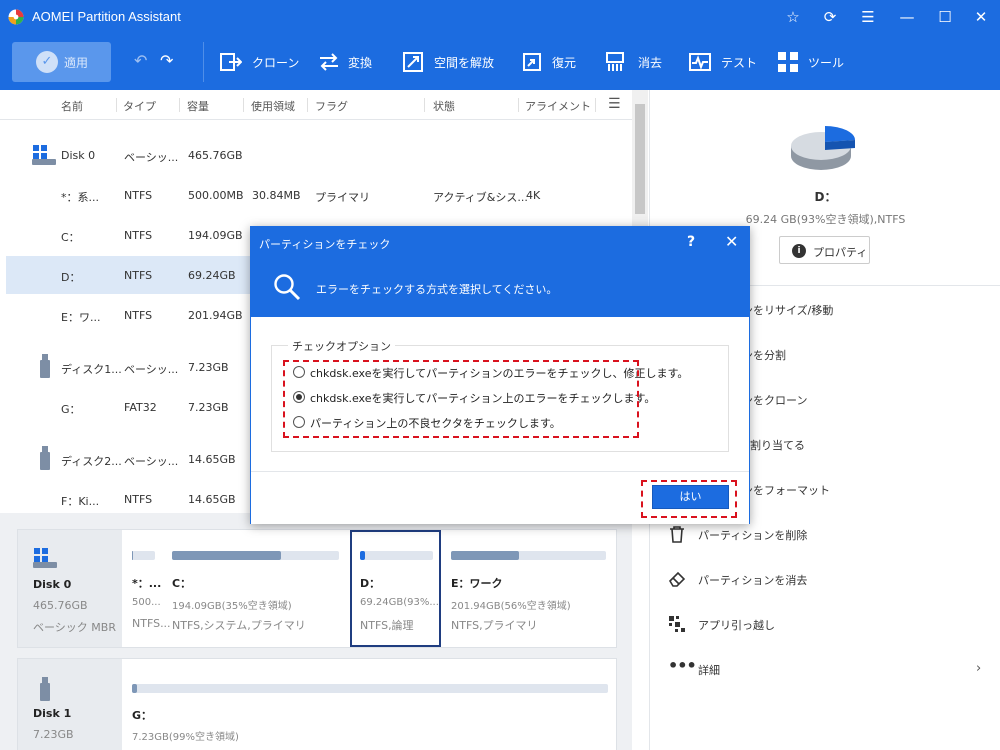 The image size is (1000, 750). What do you see at coordinates (823, 148) in the screenshot?
I see `disk-usage-pie-icon` at bounding box center [823, 148].